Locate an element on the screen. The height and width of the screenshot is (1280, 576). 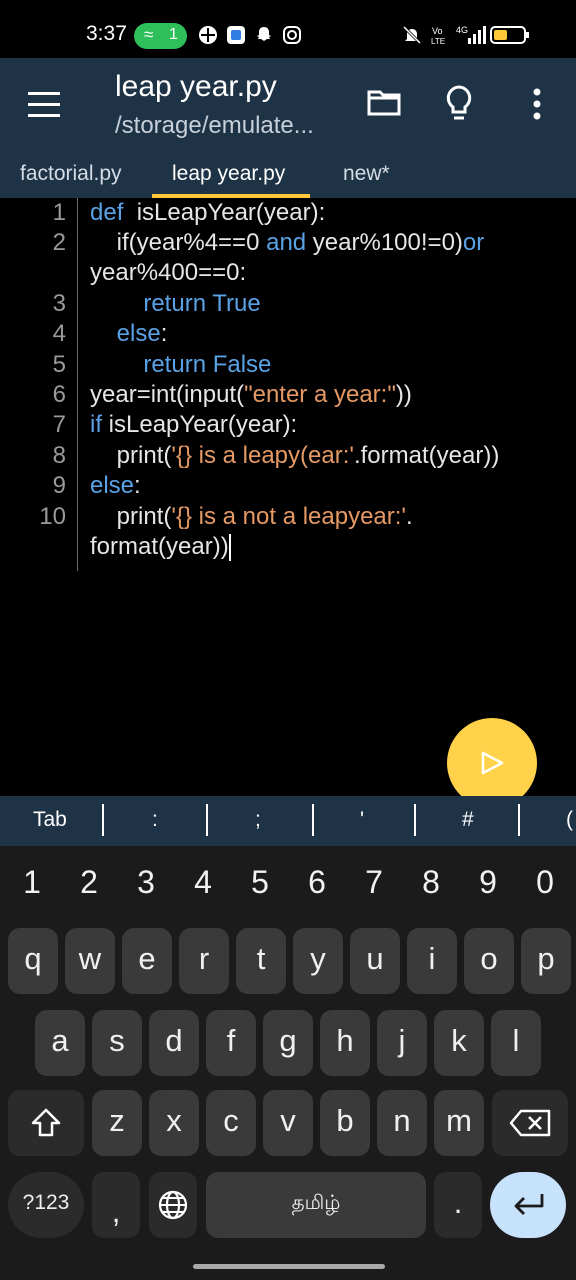
gesture-bar is located at coordinates (289, 1266).